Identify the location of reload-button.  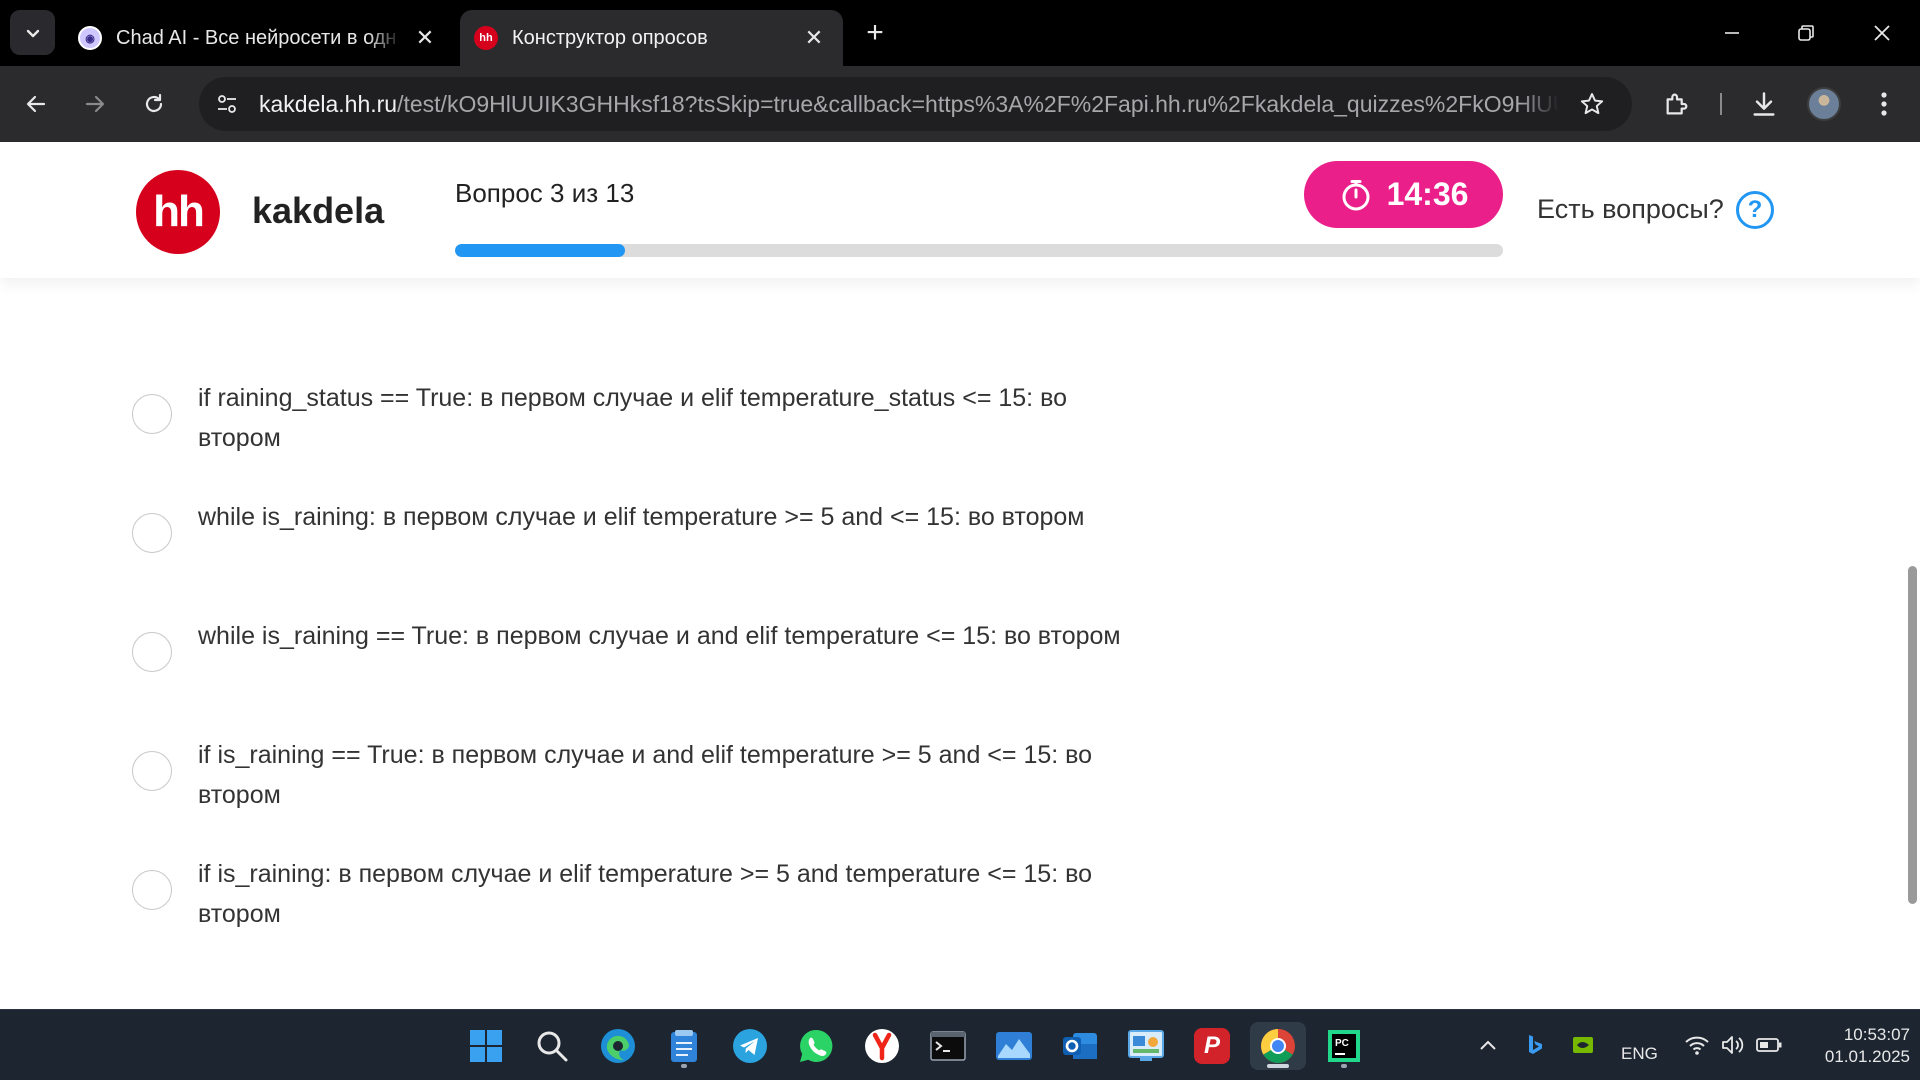
(154, 104).